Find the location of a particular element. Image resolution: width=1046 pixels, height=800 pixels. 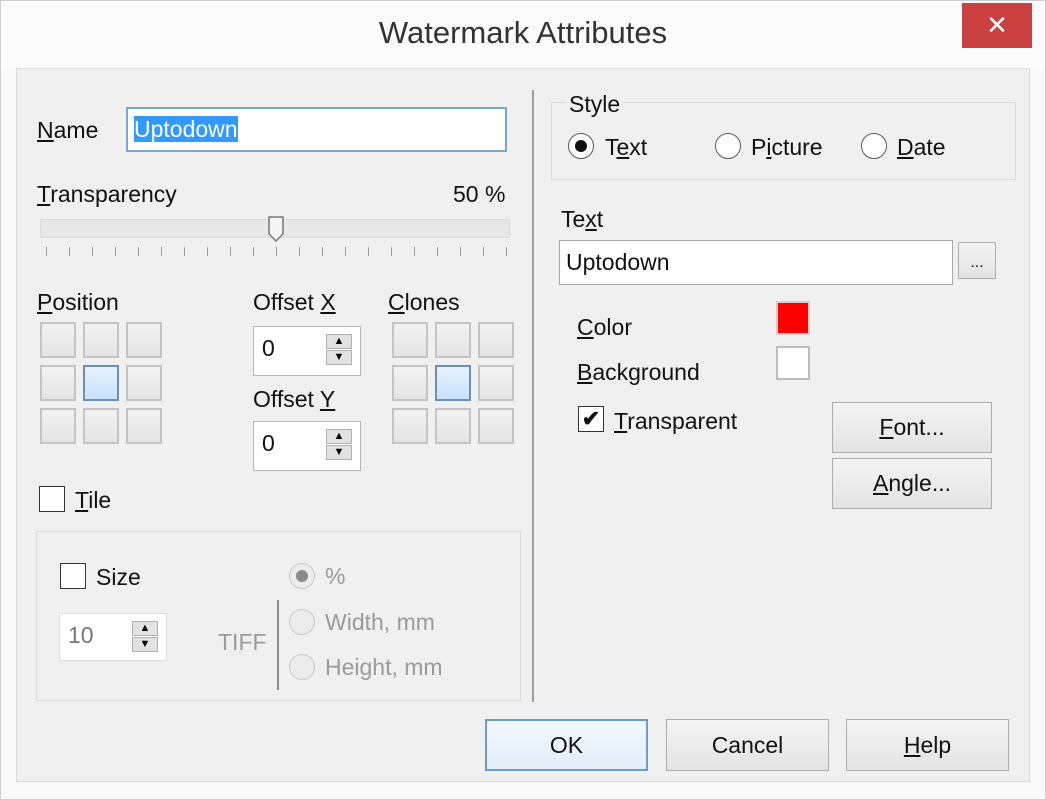

clones-cell-bottom-center is located at coordinates (453, 426).